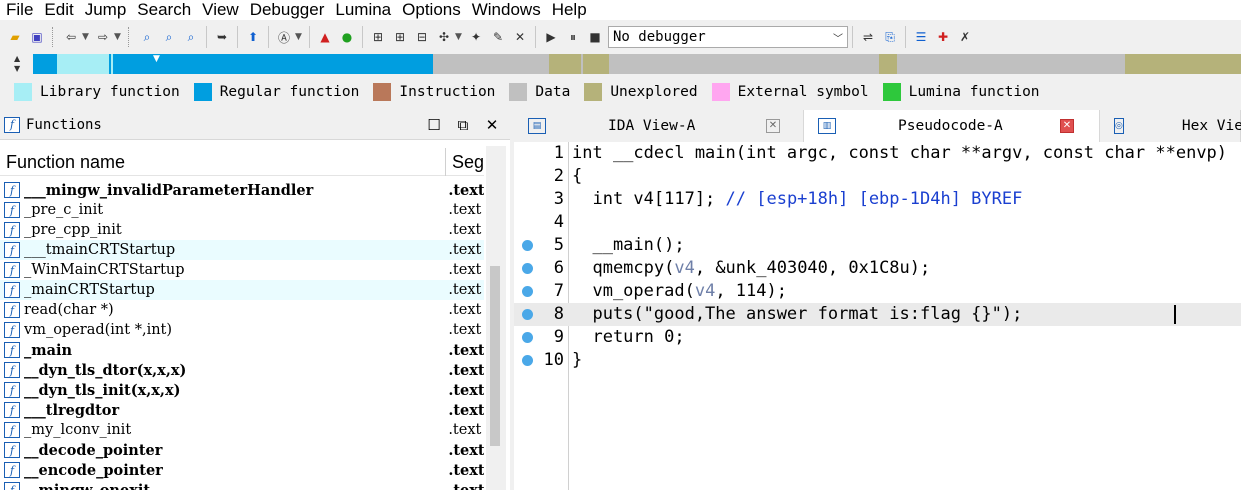  I want to click on breakpoint-add-icon: ✚, so click(943, 37).